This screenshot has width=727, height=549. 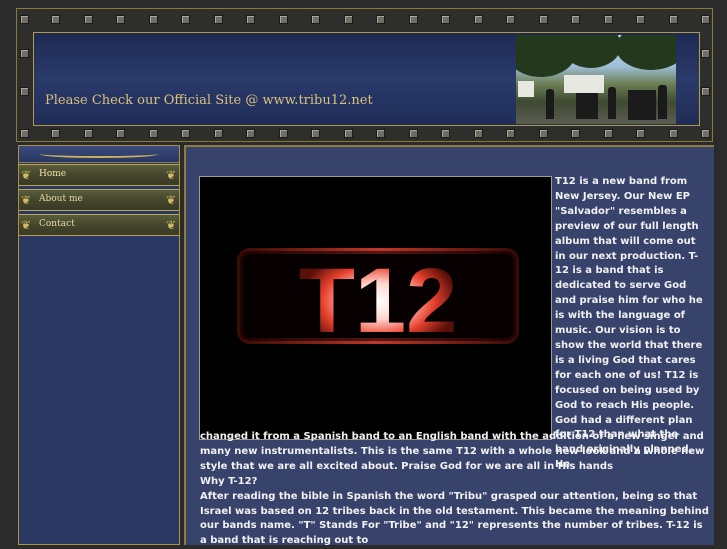 I want to click on nav-item-about: ❦ About me ❦, so click(x=99, y=200).